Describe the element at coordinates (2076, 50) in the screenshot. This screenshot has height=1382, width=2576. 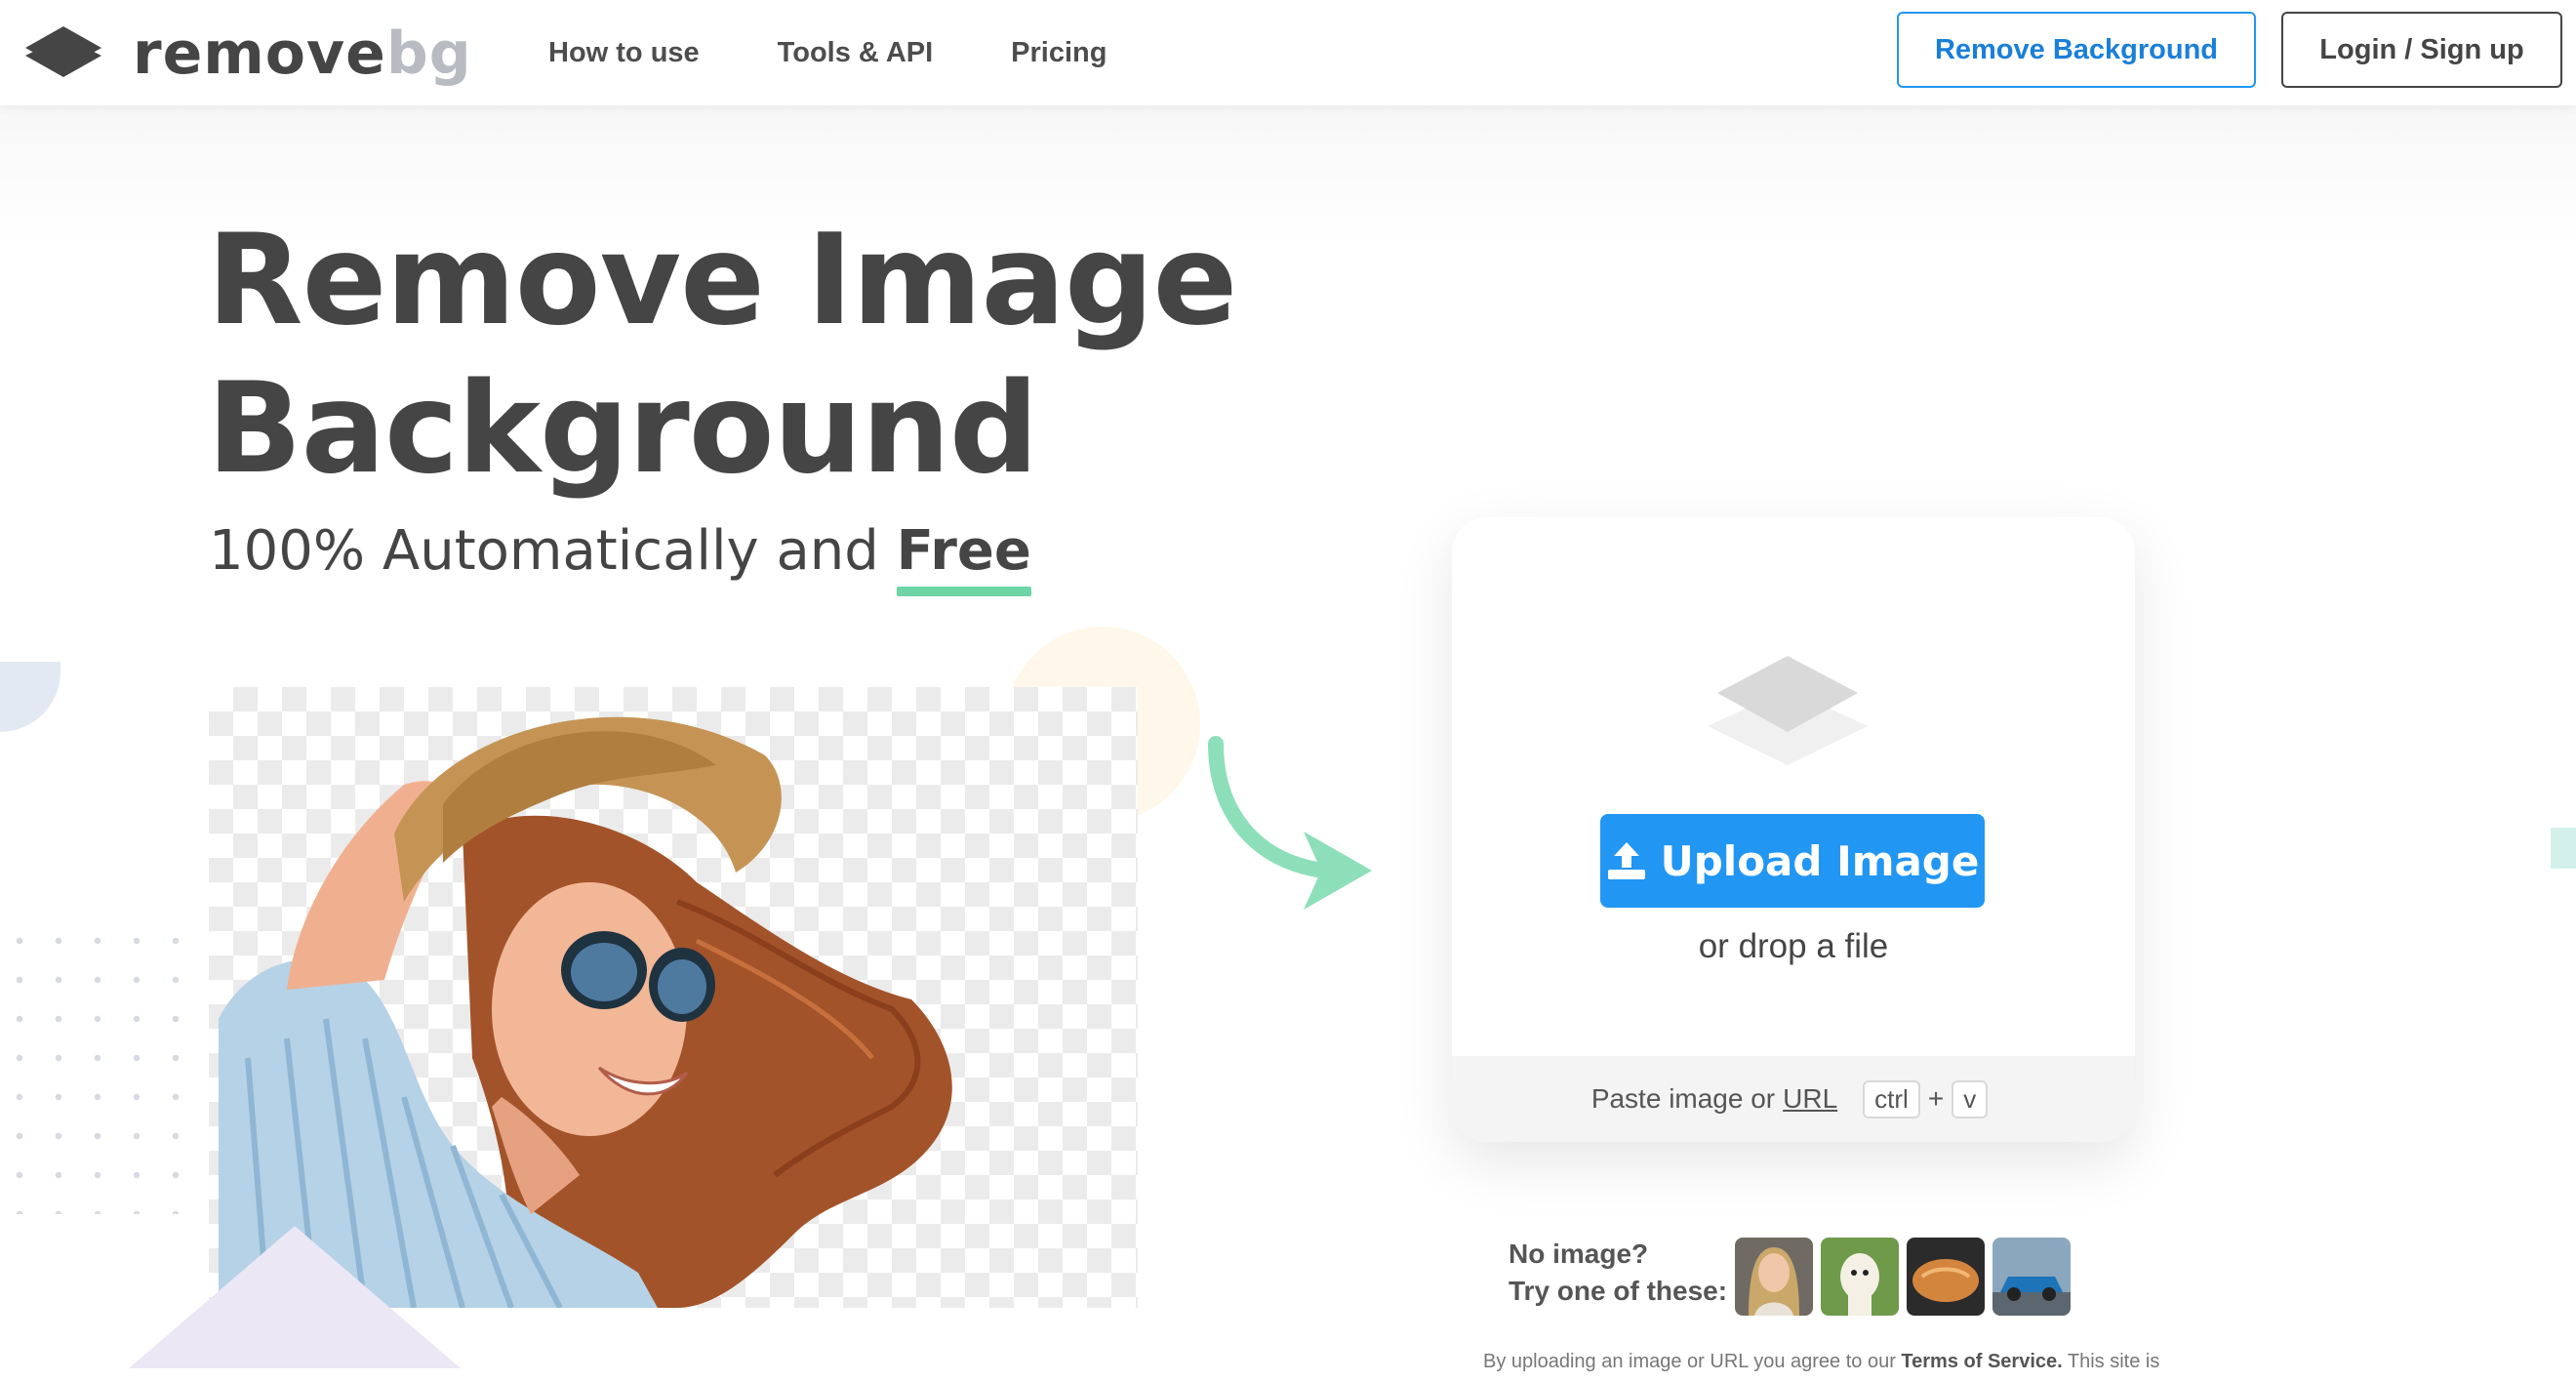
I see `remove-background-button: Remove Background` at that location.